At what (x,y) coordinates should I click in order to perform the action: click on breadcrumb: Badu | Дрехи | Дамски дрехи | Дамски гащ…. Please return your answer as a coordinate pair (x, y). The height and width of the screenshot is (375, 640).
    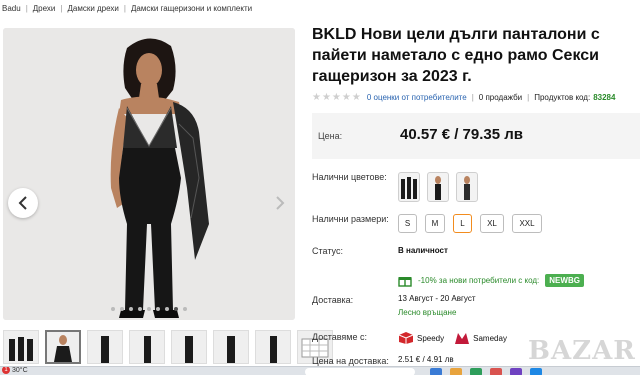
    Looking at the image, I should click on (320, 8).